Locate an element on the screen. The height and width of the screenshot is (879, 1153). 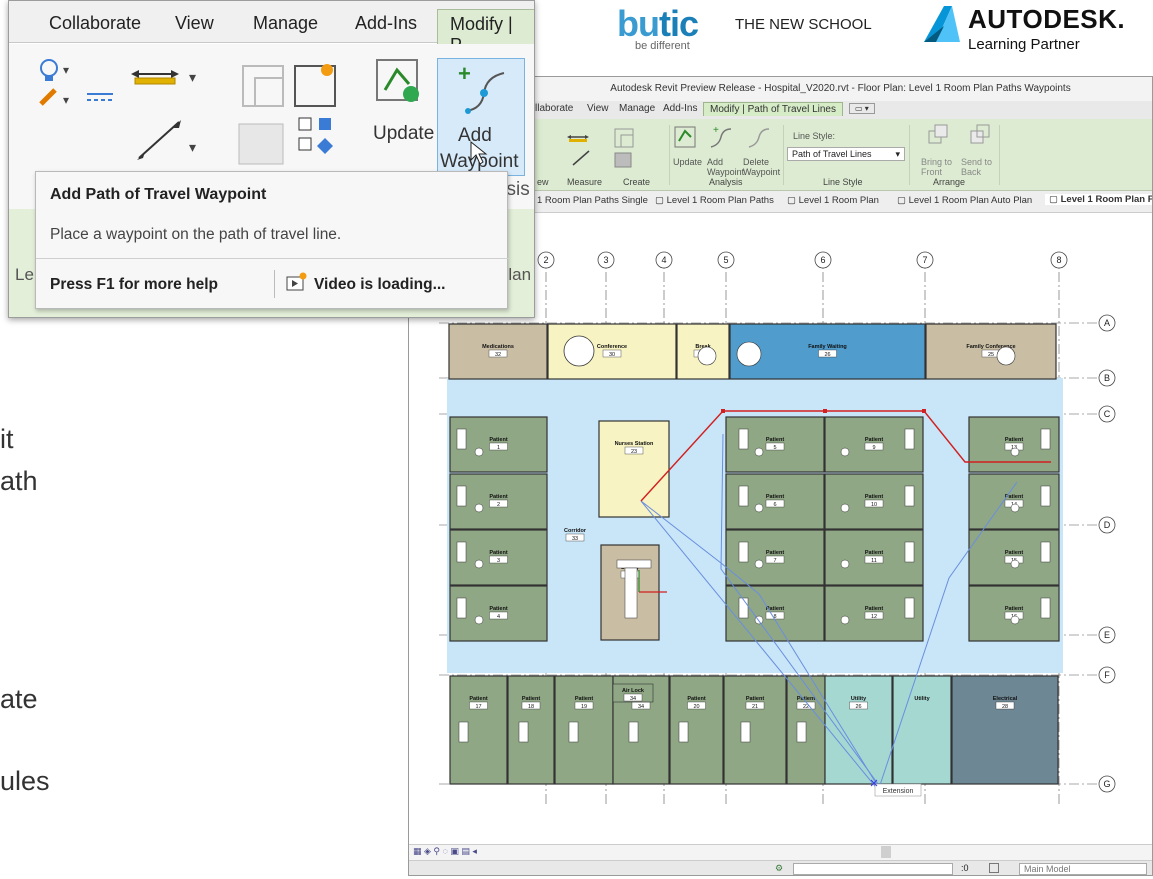
add-waypoint-icon: + is located at coordinates (720, 138).